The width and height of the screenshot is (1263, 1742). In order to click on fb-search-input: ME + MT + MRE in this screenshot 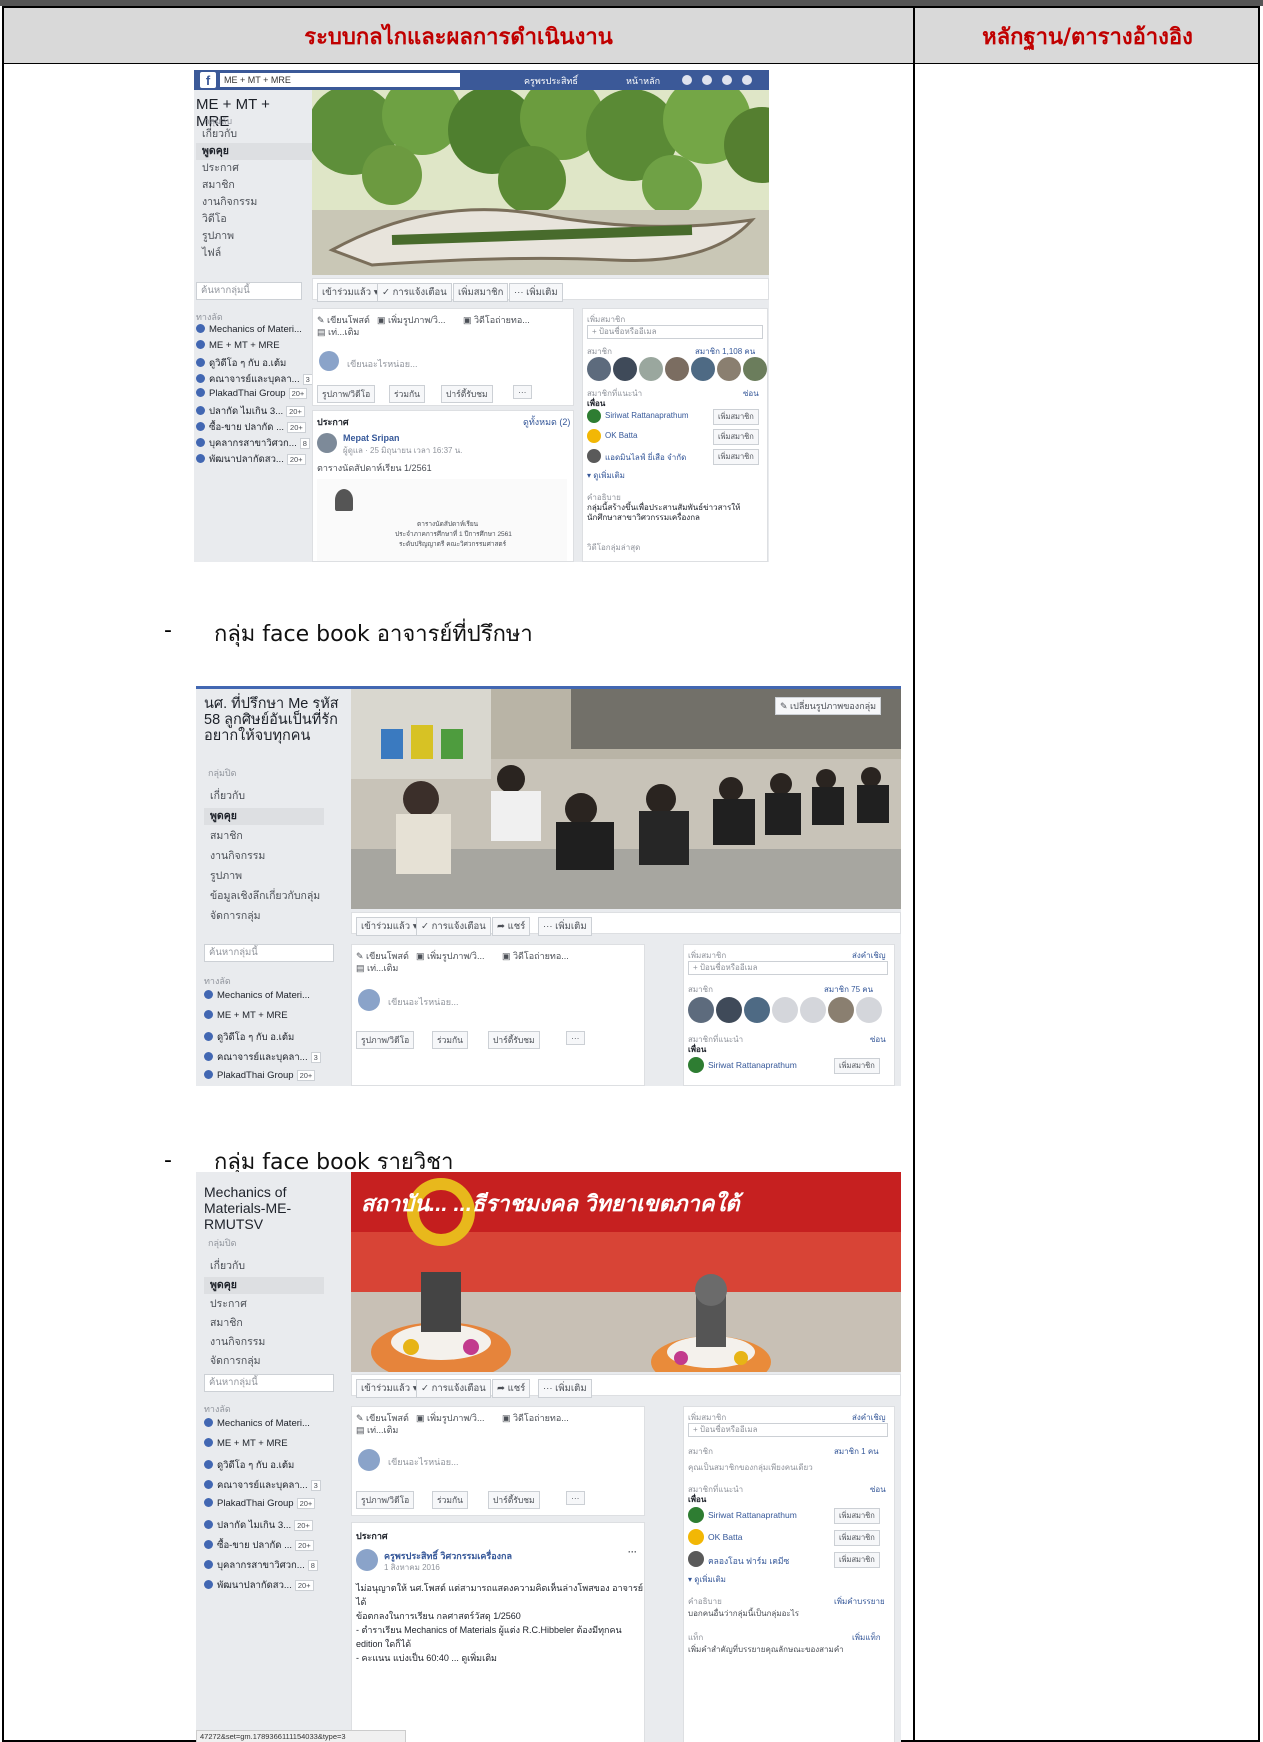, I will do `click(340, 80)`.